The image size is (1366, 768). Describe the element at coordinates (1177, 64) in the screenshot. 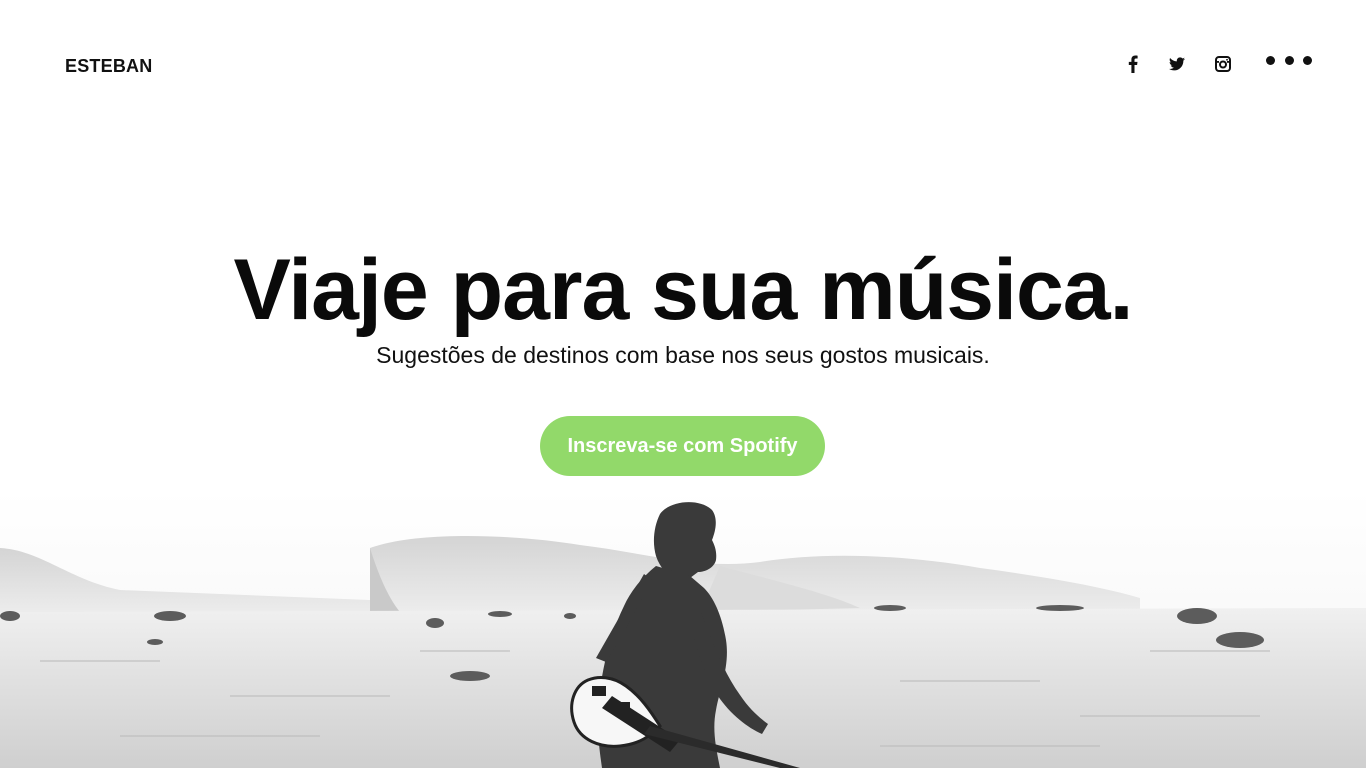

I see `twitter-icon` at that location.